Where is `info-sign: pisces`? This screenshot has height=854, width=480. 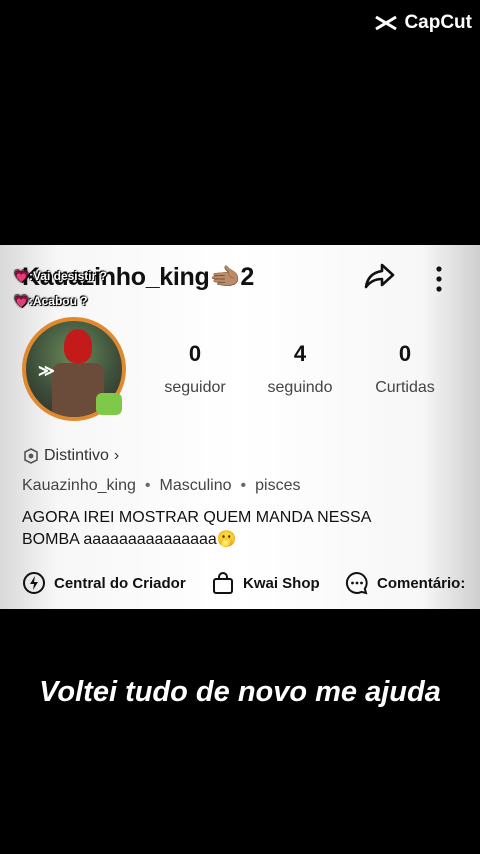
info-sign: pisces is located at coordinates (278, 485).